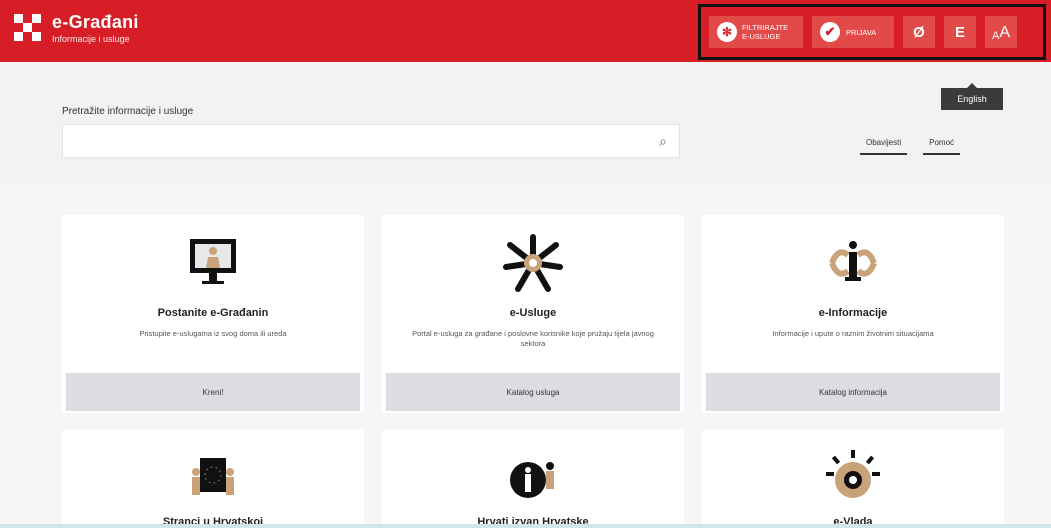 This screenshot has width=1051, height=528. What do you see at coordinates (533, 392) in the screenshot?
I see `services-catalog-button: Katalog usluga` at bounding box center [533, 392].